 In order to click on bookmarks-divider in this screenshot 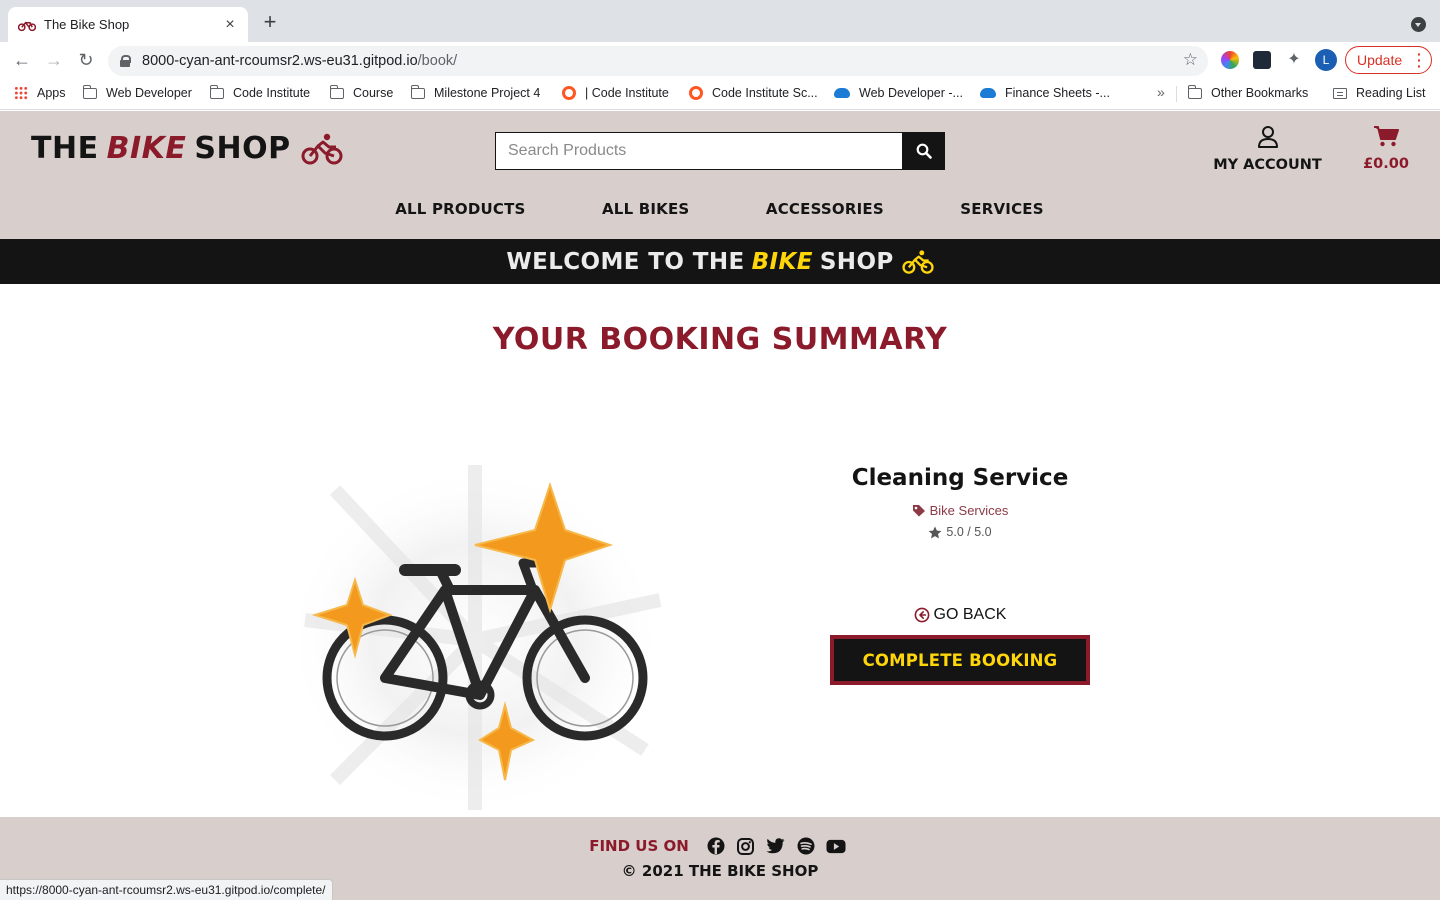, I will do `click(1176, 94)`.